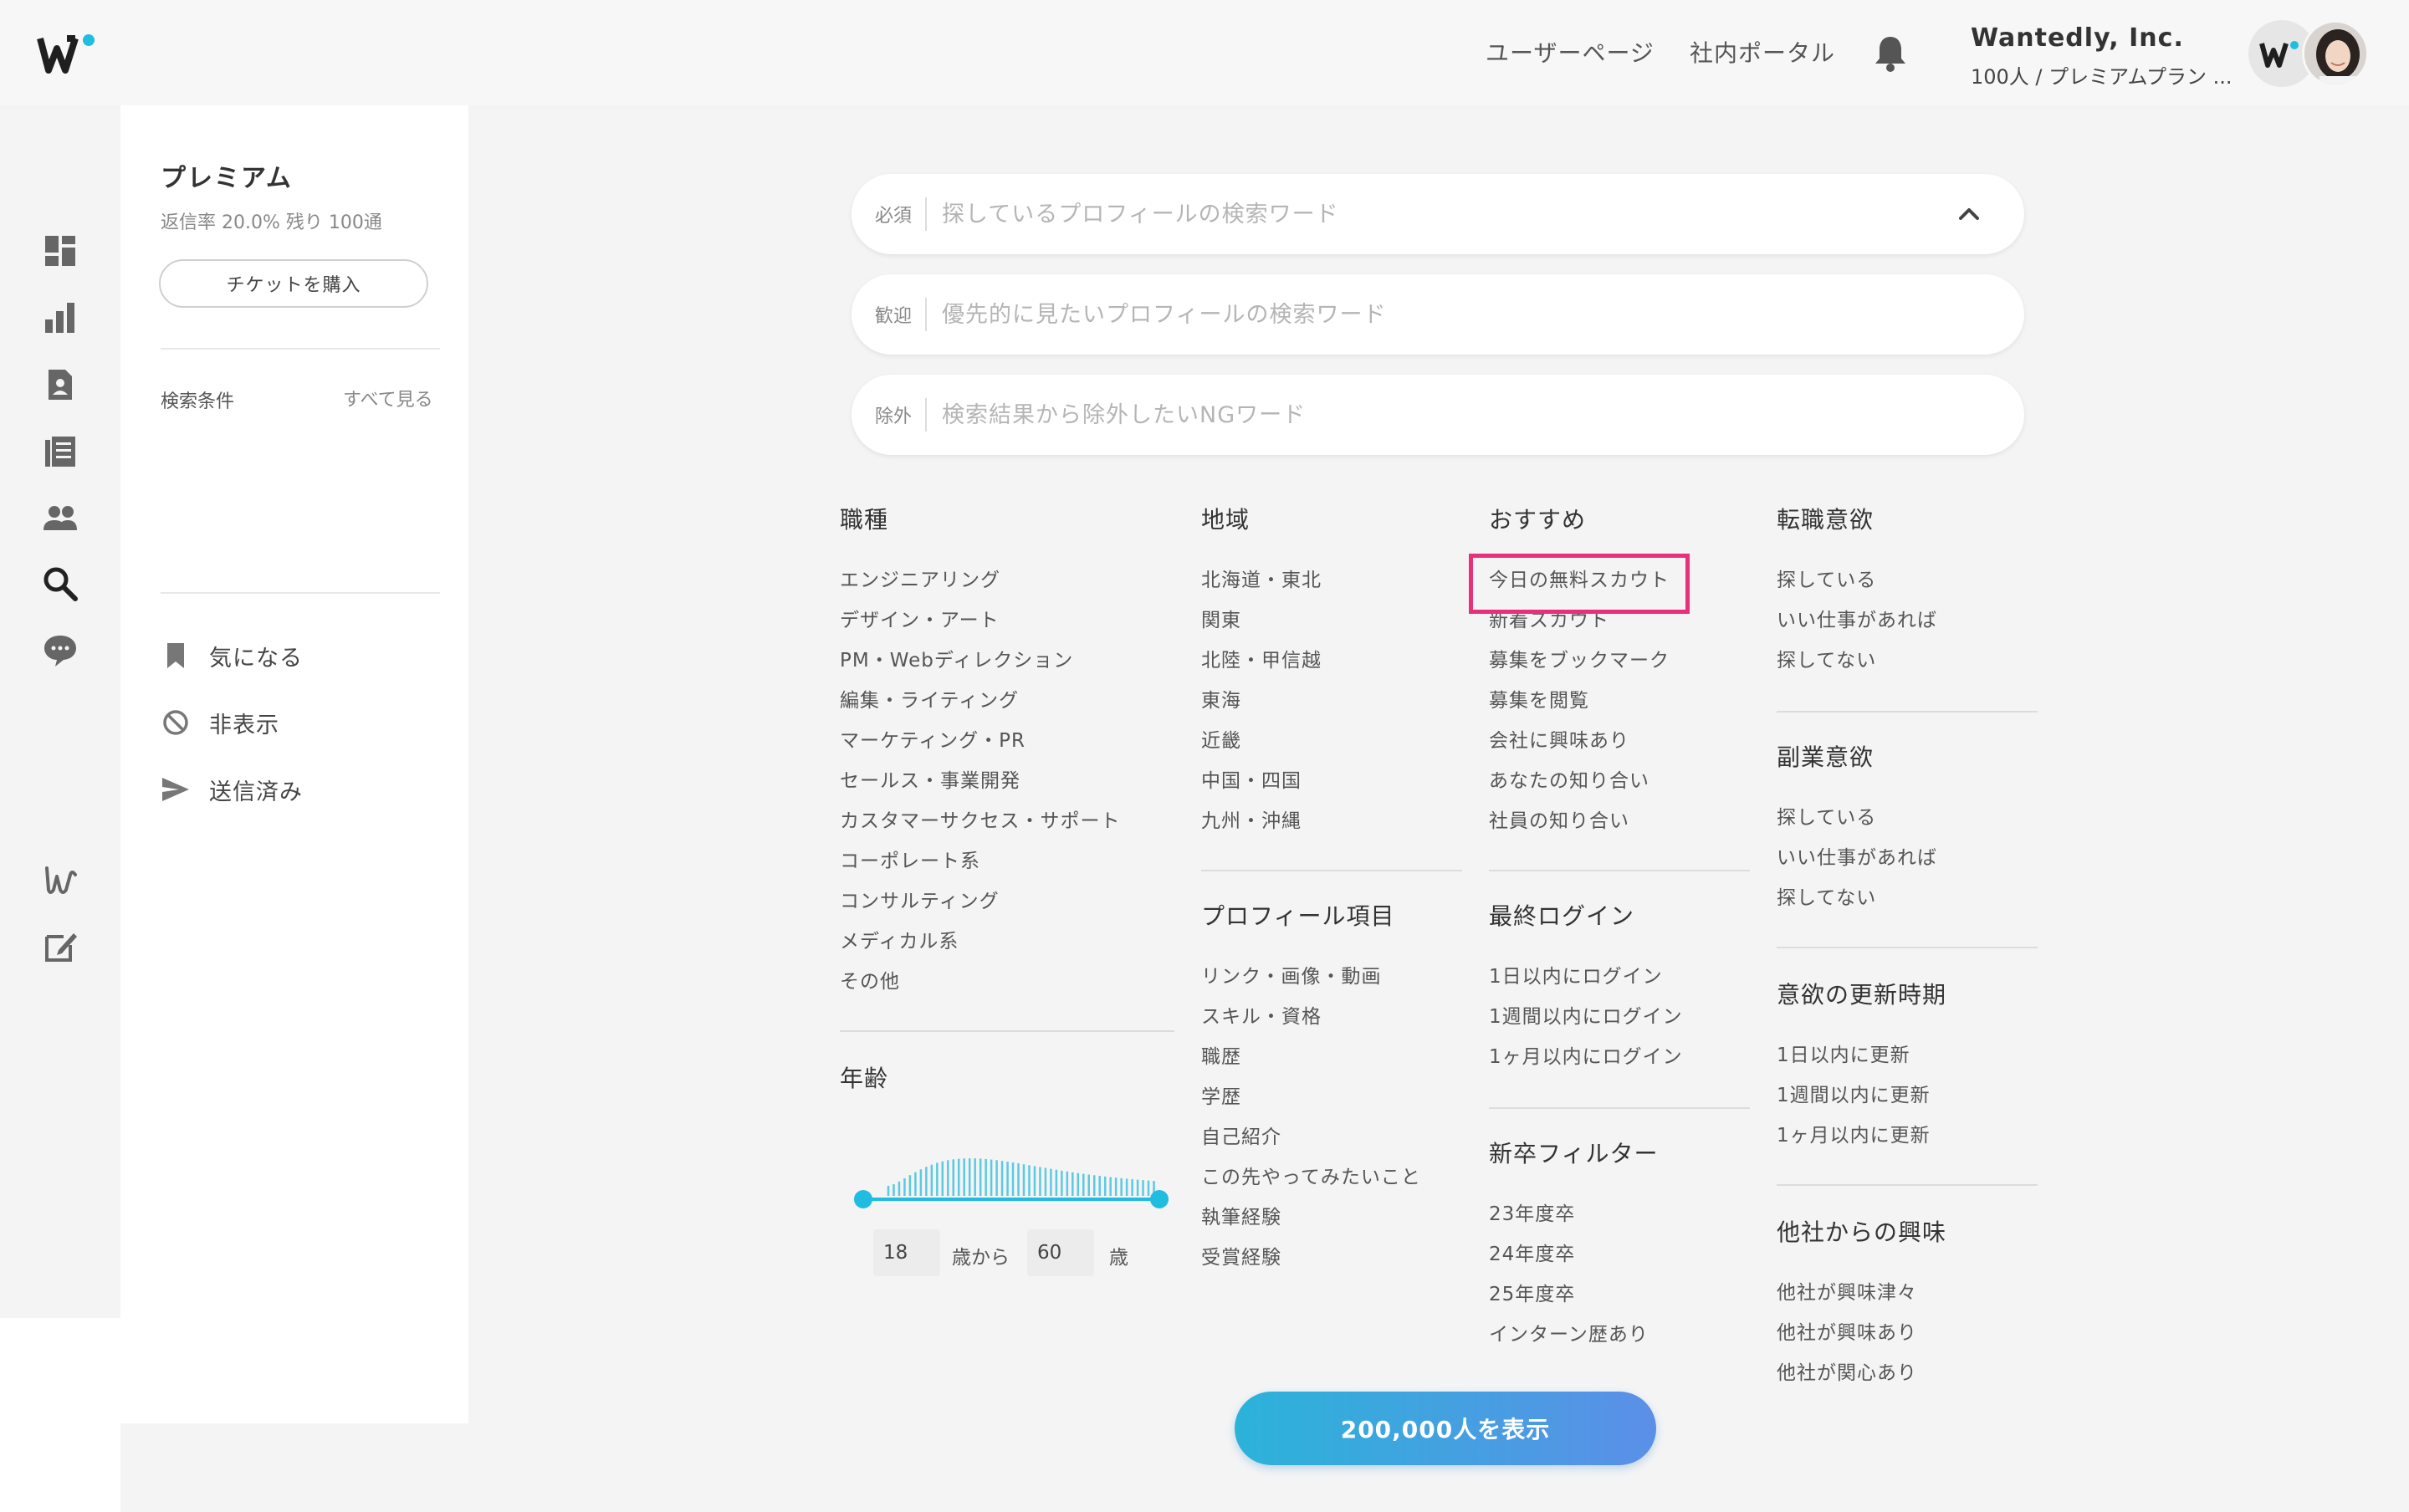 The height and width of the screenshot is (1512, 2409). What do you see at coordinates (1331, 781) in the screenshot?
I see `region-option: 中国・四国` at bounding box center [1331, 781].